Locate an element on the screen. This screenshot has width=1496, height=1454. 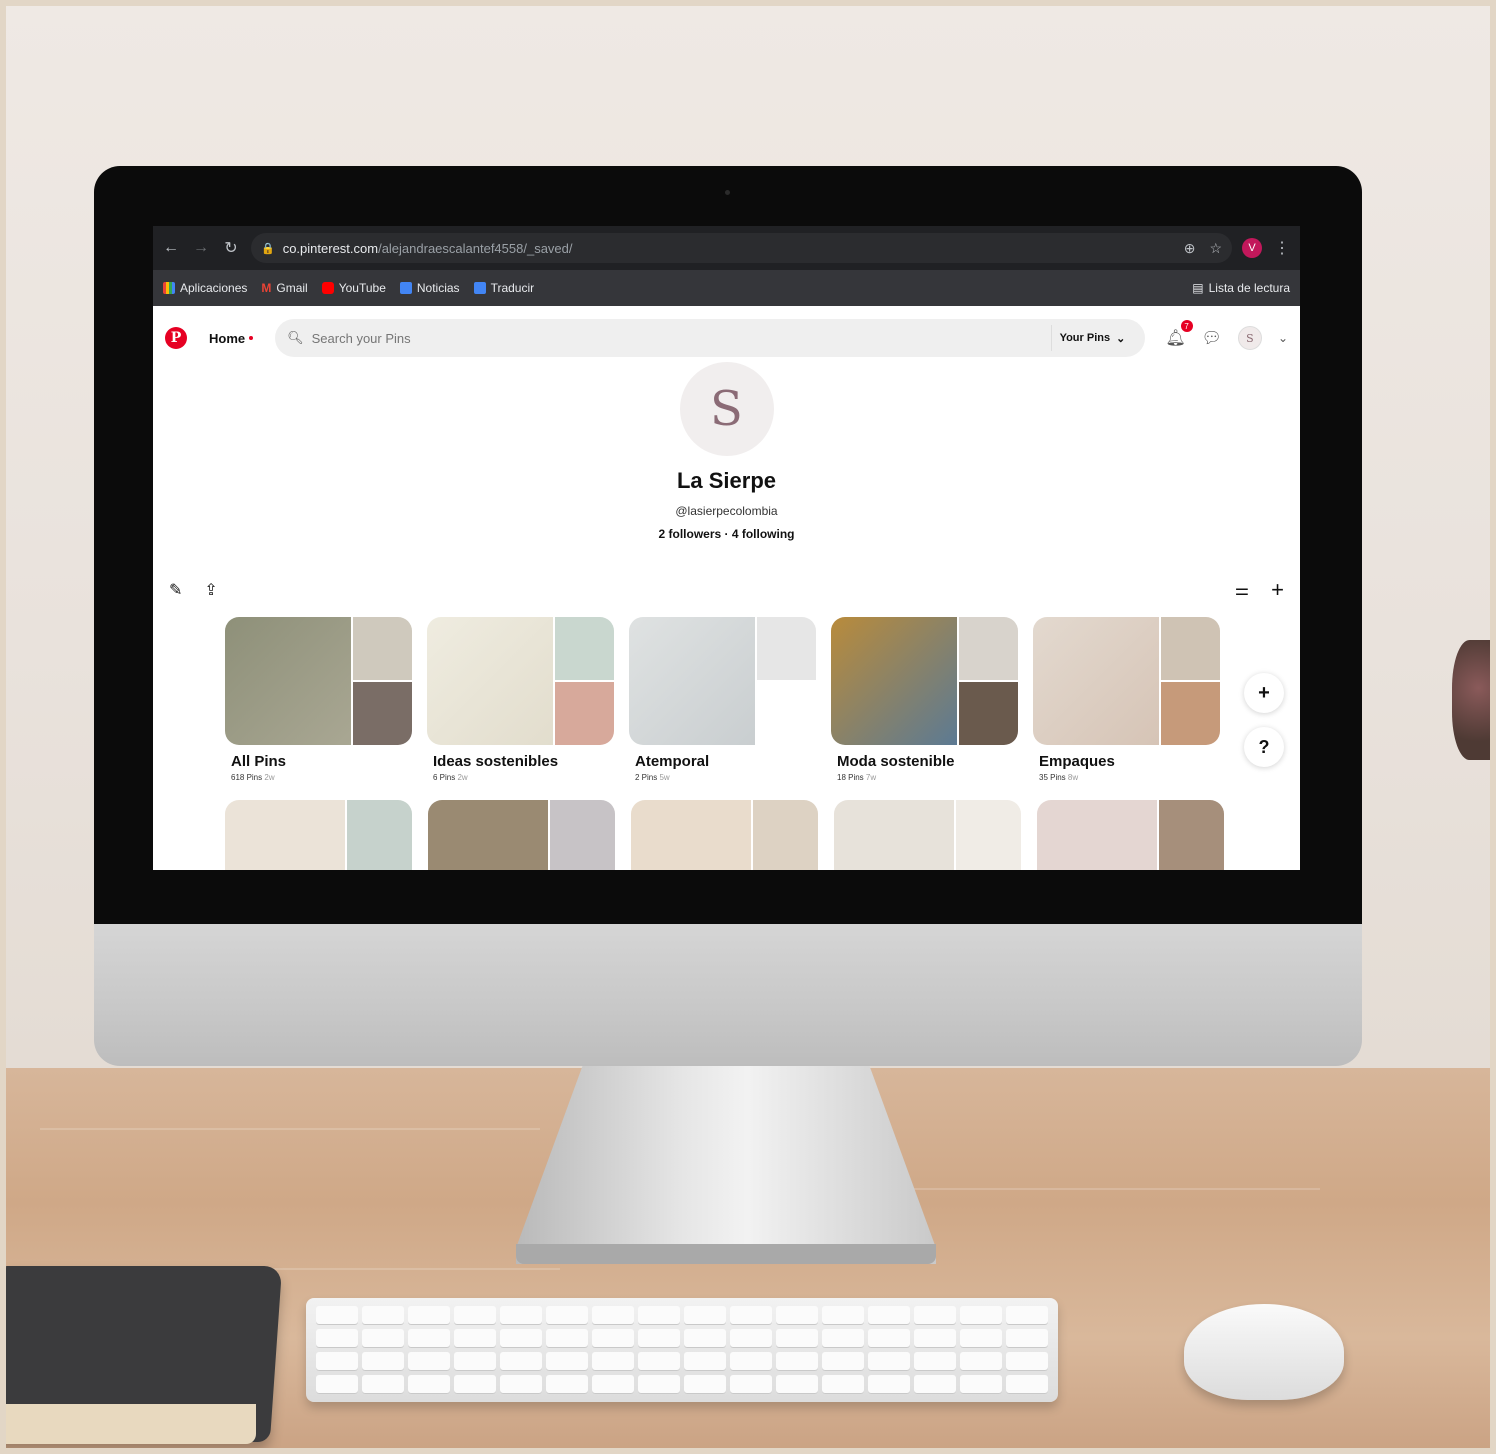
board-card: Atemporal 2 Pins 5w is located at coordinates (722, 699).